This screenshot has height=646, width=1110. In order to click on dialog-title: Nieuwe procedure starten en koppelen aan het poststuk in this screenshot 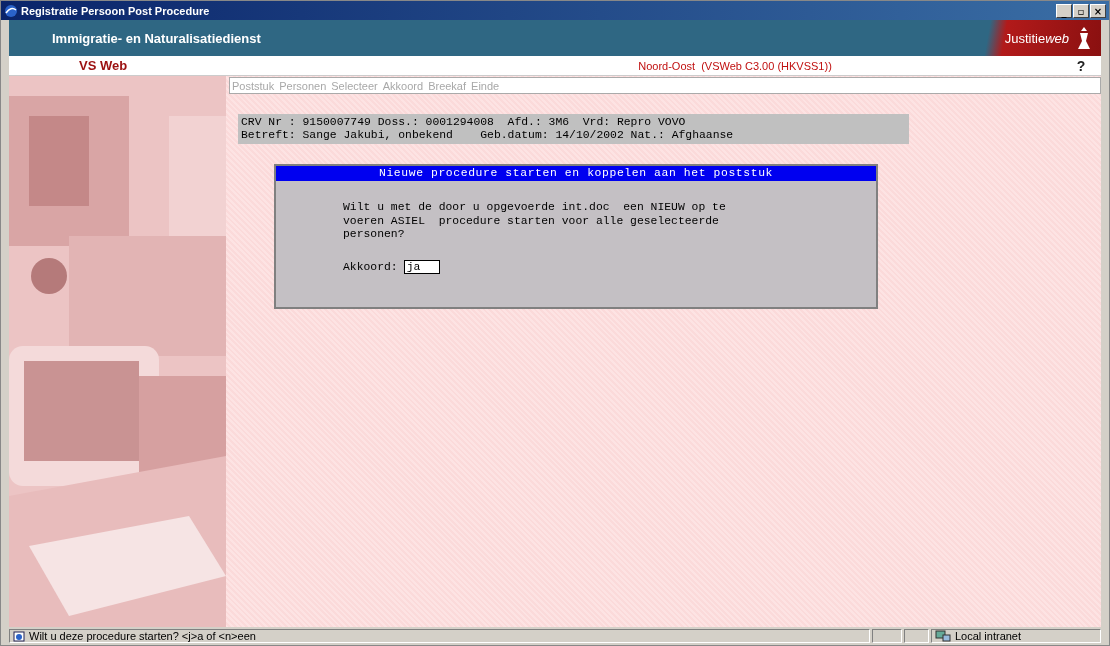, I will do `click(576, 173)`.